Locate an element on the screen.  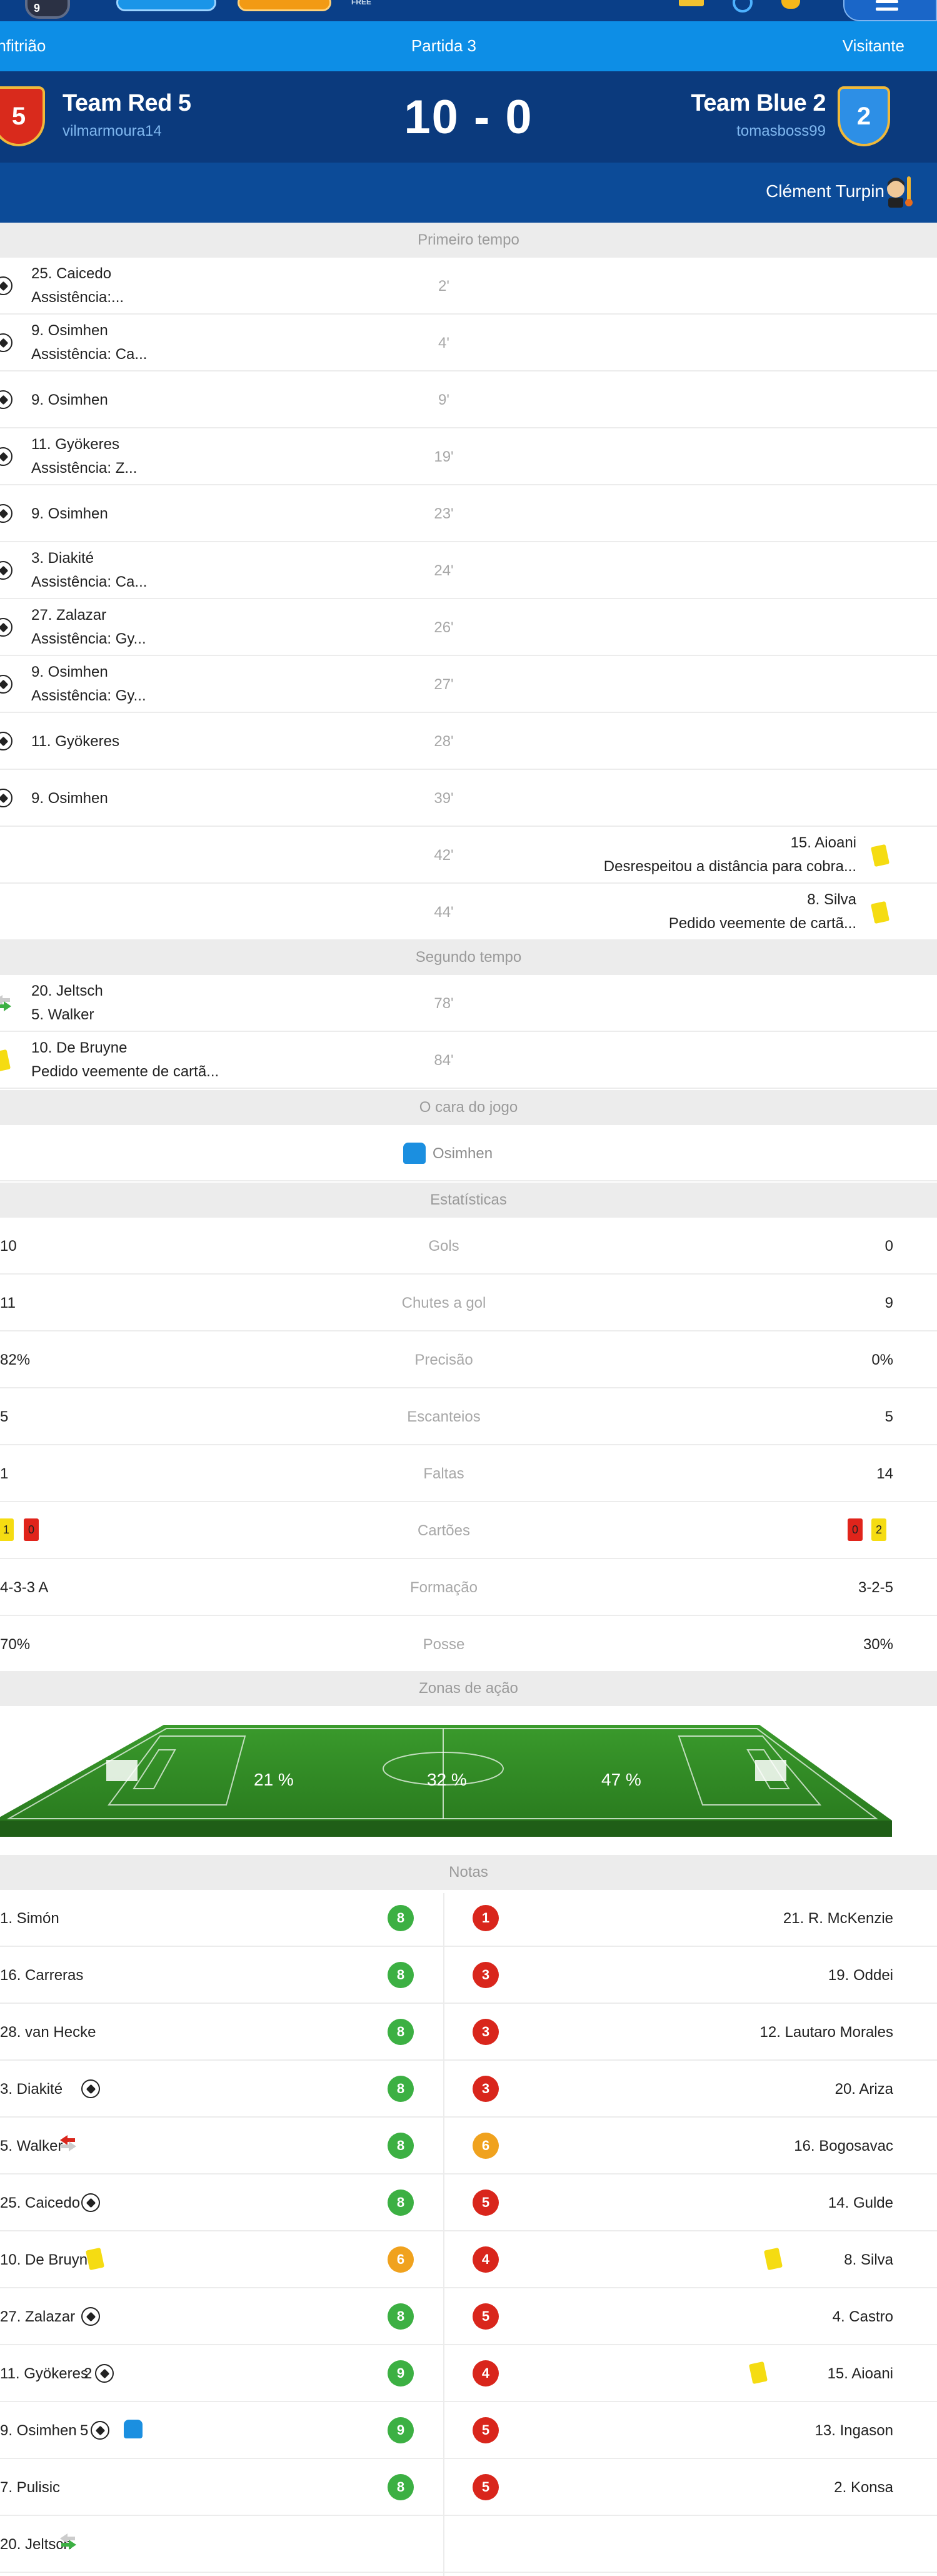
top-bar: 9 FREE is located at coordinates (468, 10).